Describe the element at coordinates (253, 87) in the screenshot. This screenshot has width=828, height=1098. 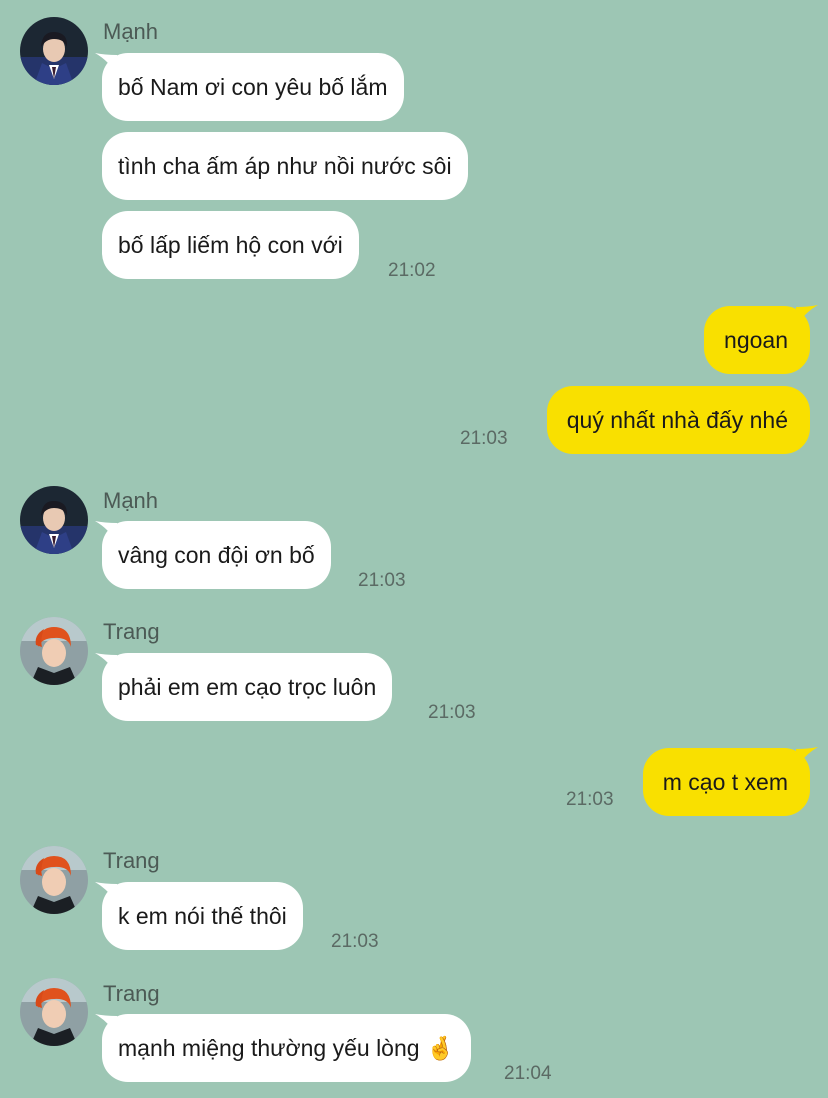
I see `message-bubble: bố Nam ơi con yêu bố lắm` at that location.